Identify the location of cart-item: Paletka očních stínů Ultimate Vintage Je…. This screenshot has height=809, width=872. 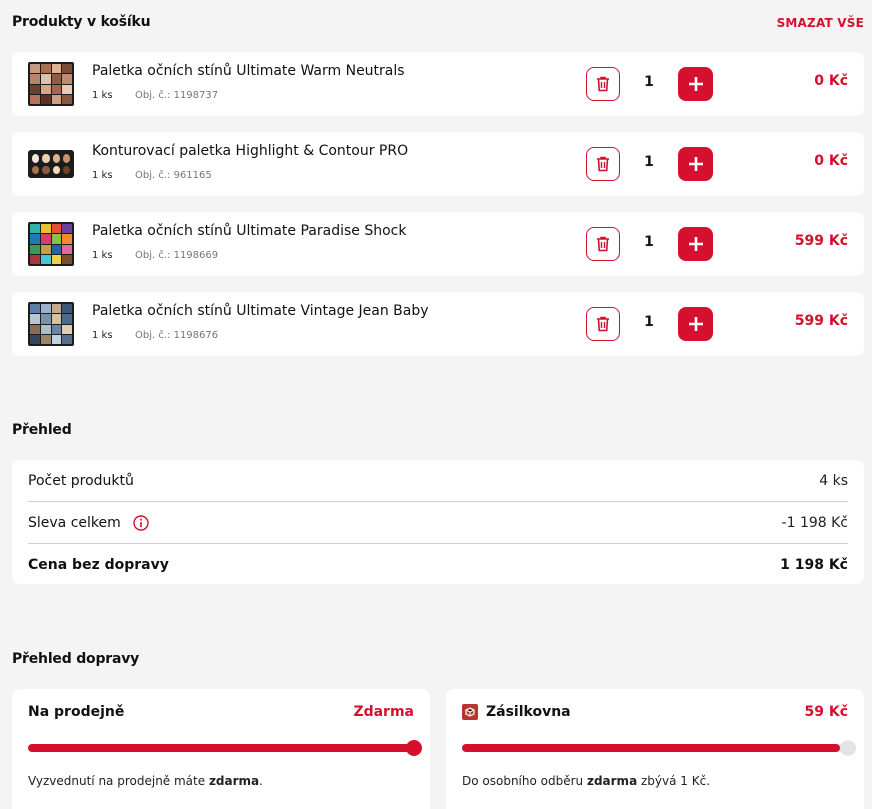
(438, 324).